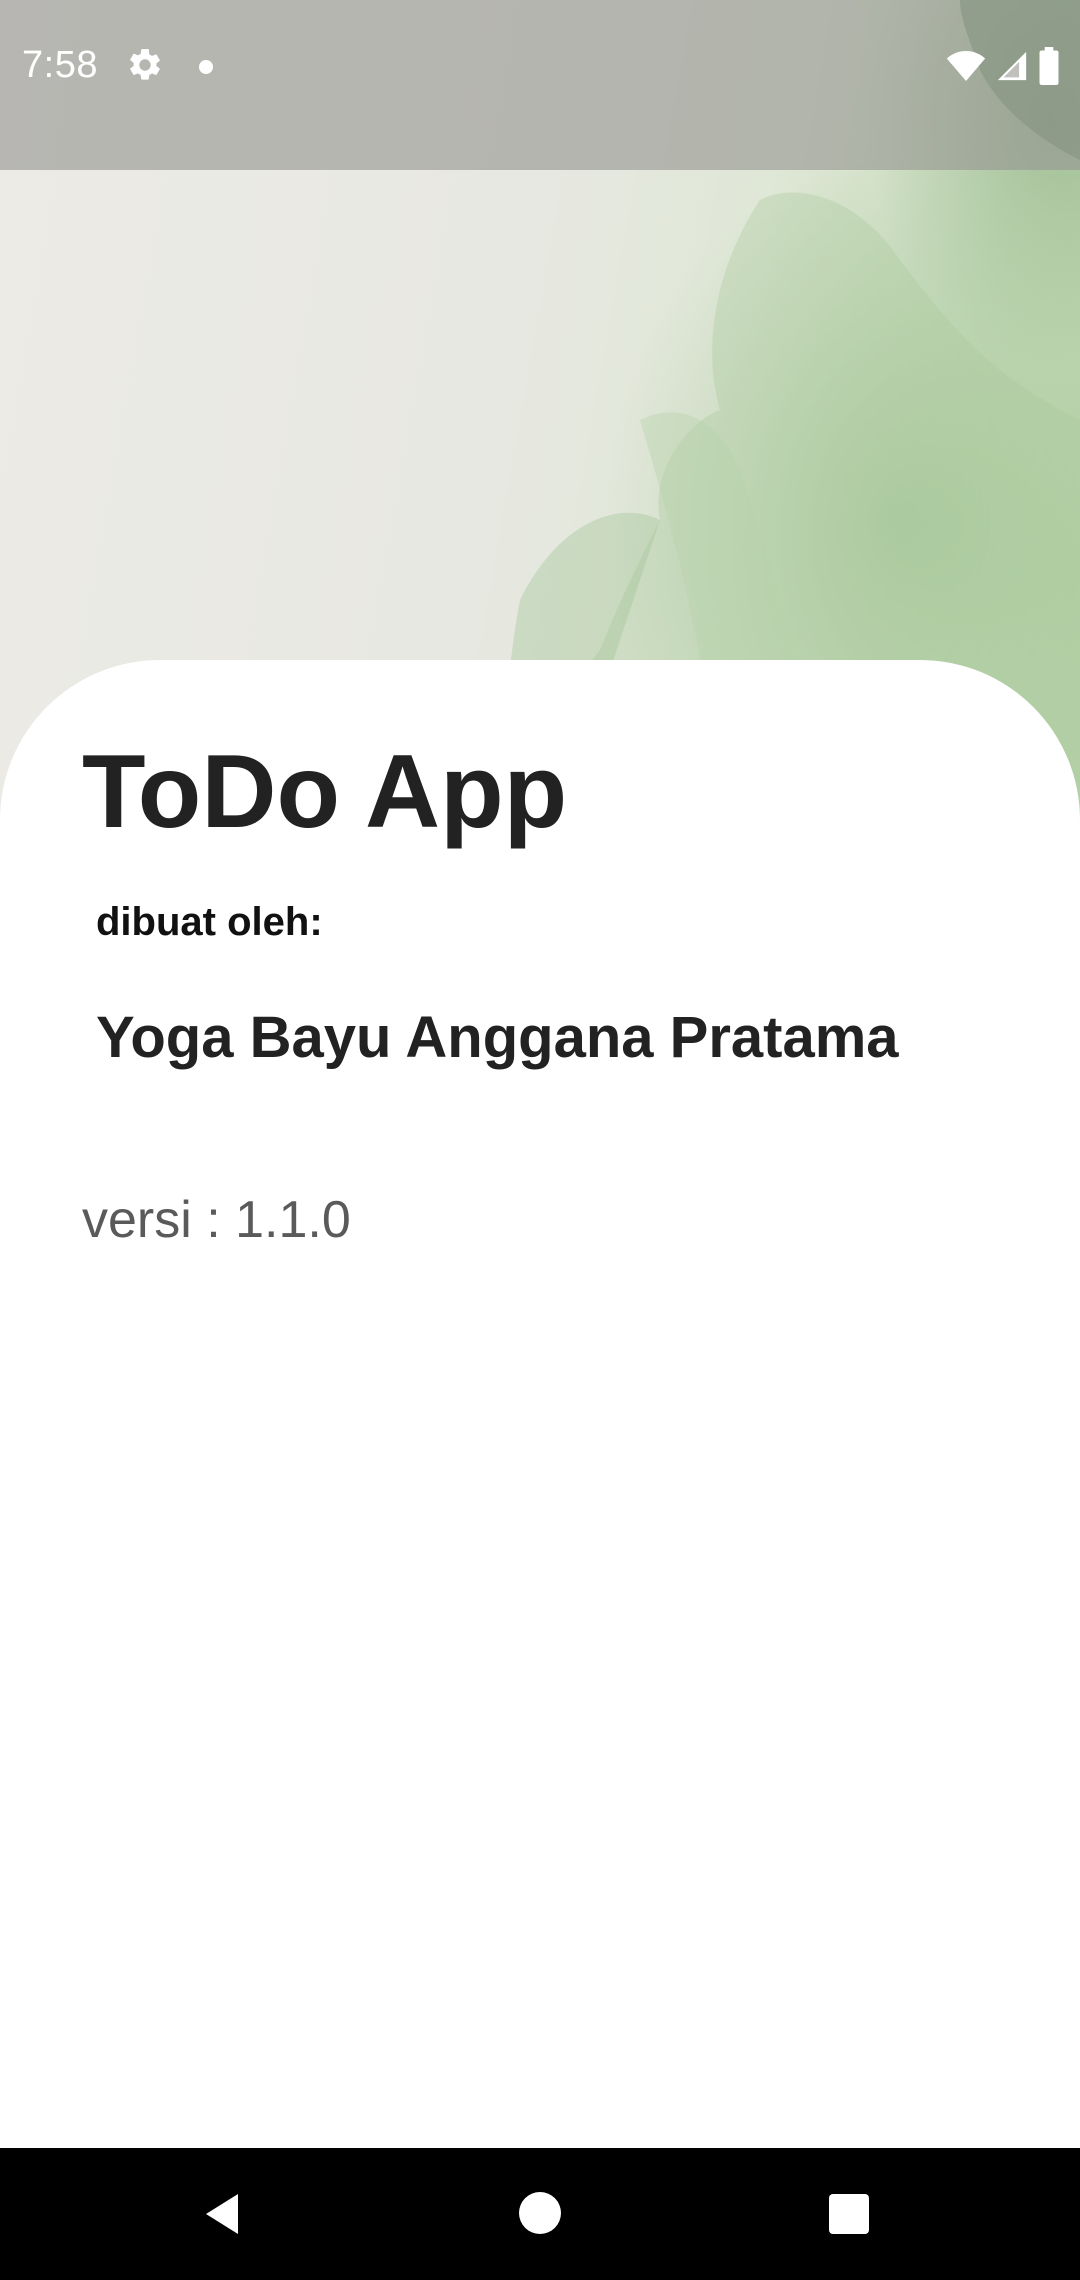 Image resolution: width=1080 pixels, height=2280 pixels. What do you see at coordinates (325, 792) in the screenshot?
I see `app-title: ToDo App` at bounding box center [325, 792].